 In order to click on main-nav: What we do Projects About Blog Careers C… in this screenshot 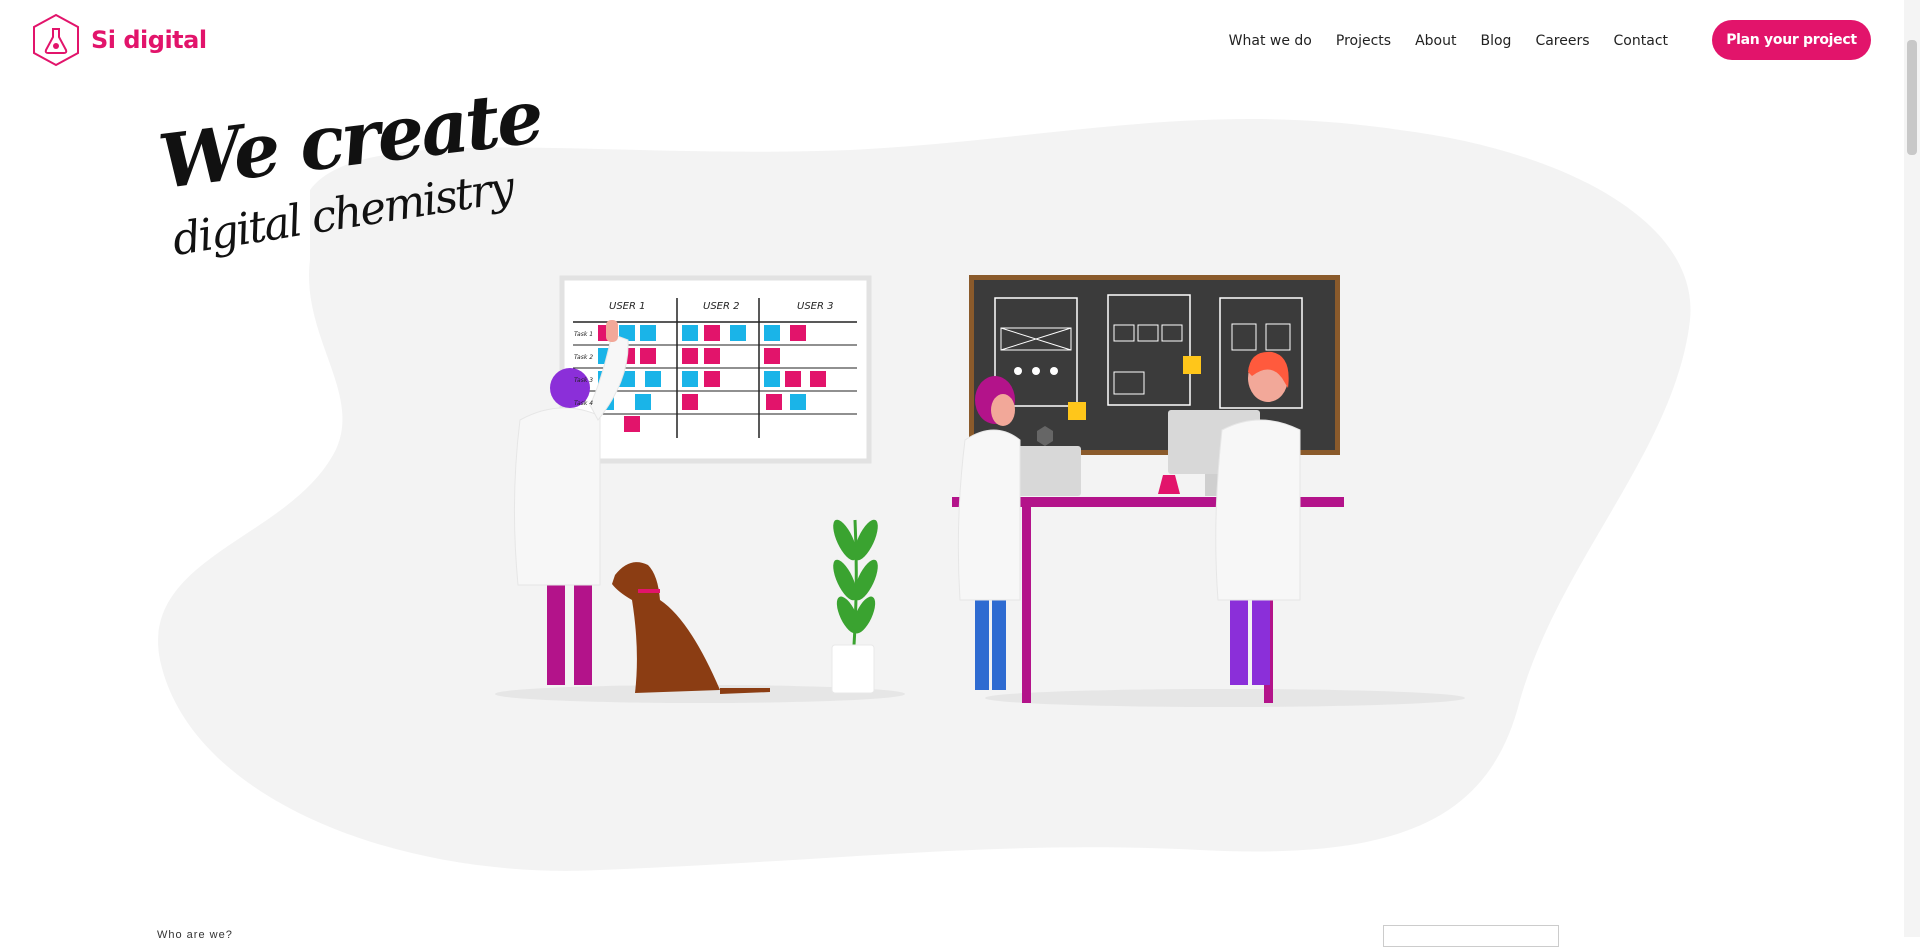, I will do `click(1448, 41)`.